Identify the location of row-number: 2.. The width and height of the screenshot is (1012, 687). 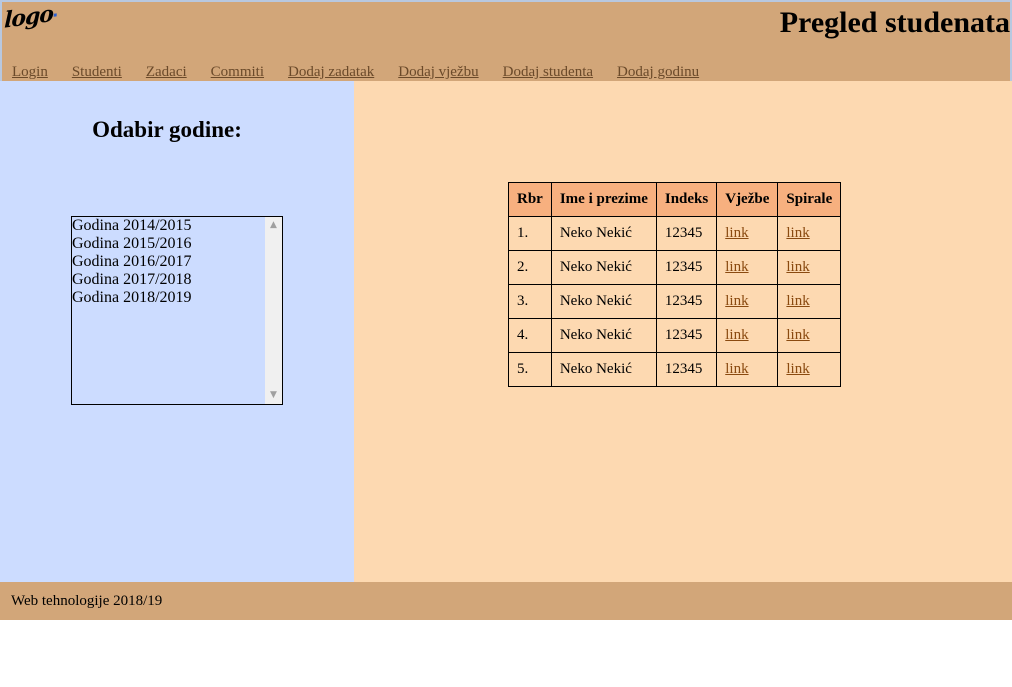
(530, 267).